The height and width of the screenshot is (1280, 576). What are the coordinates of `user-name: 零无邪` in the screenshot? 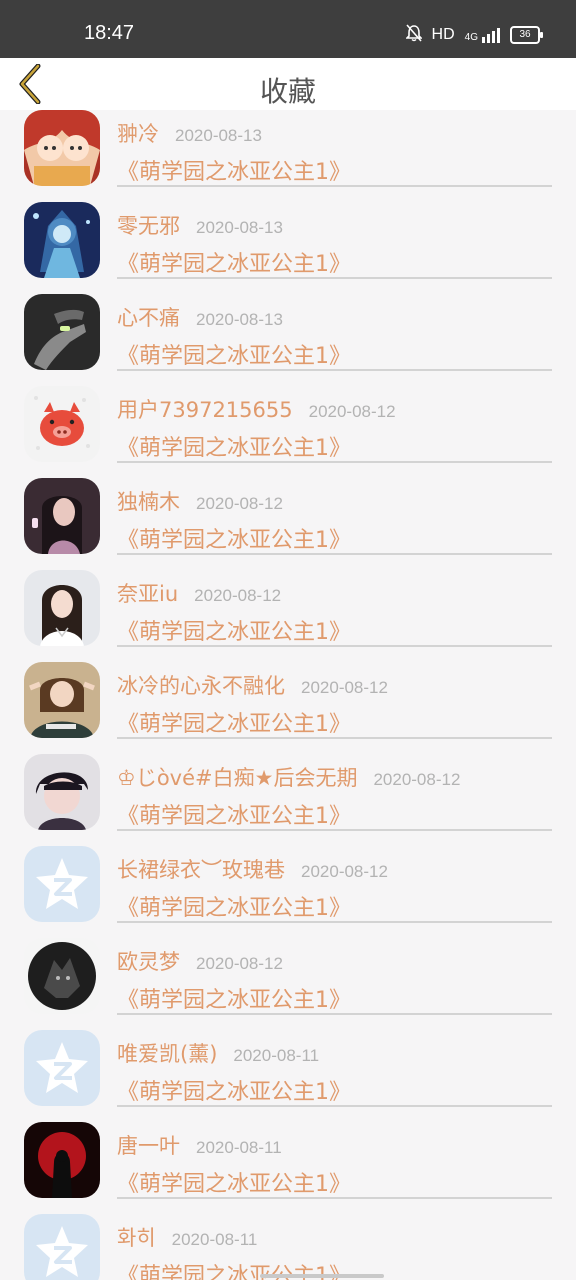 It's located at (148, 226).